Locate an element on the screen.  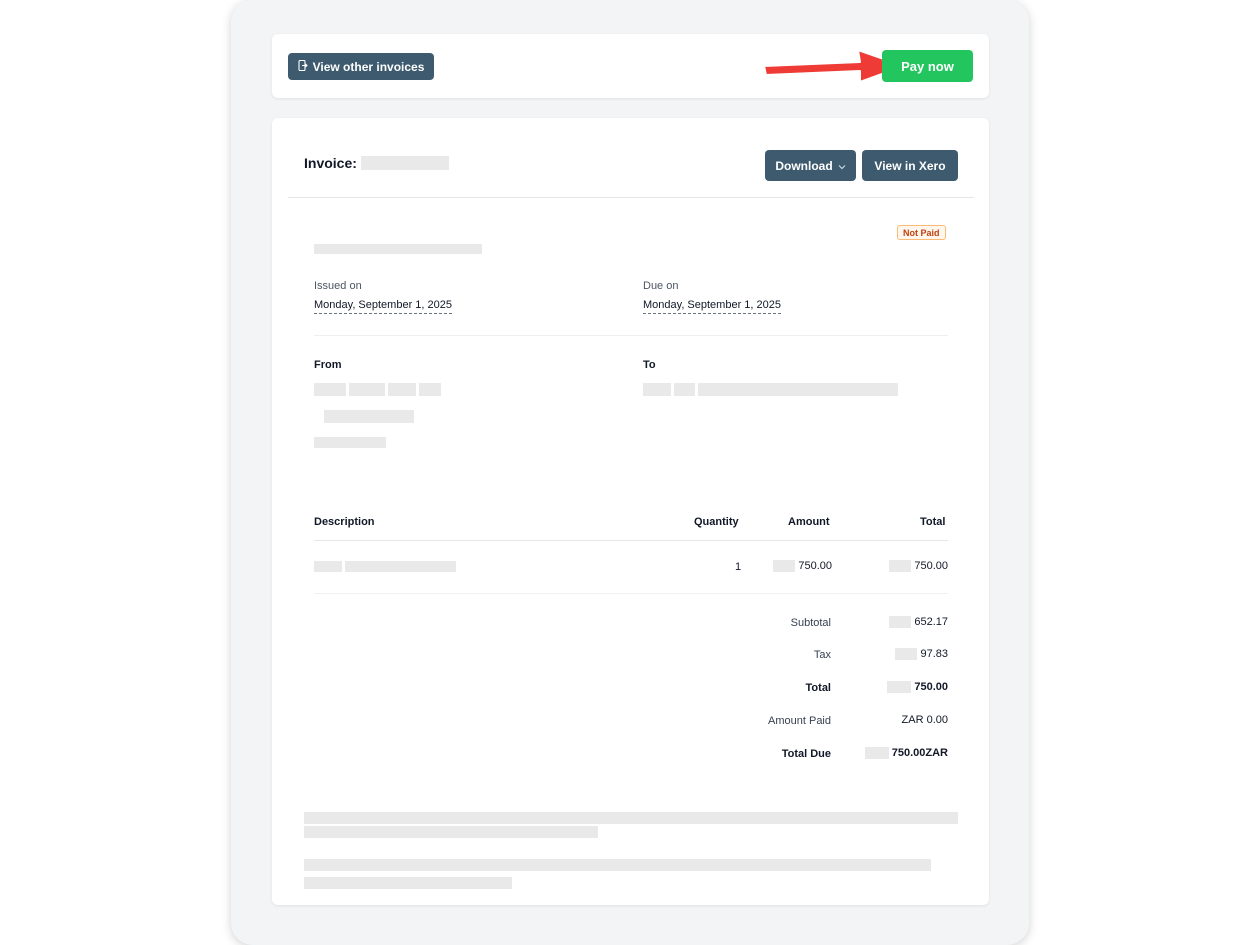
row-amount-value: 750.00 is located at coordinates (815, 566).